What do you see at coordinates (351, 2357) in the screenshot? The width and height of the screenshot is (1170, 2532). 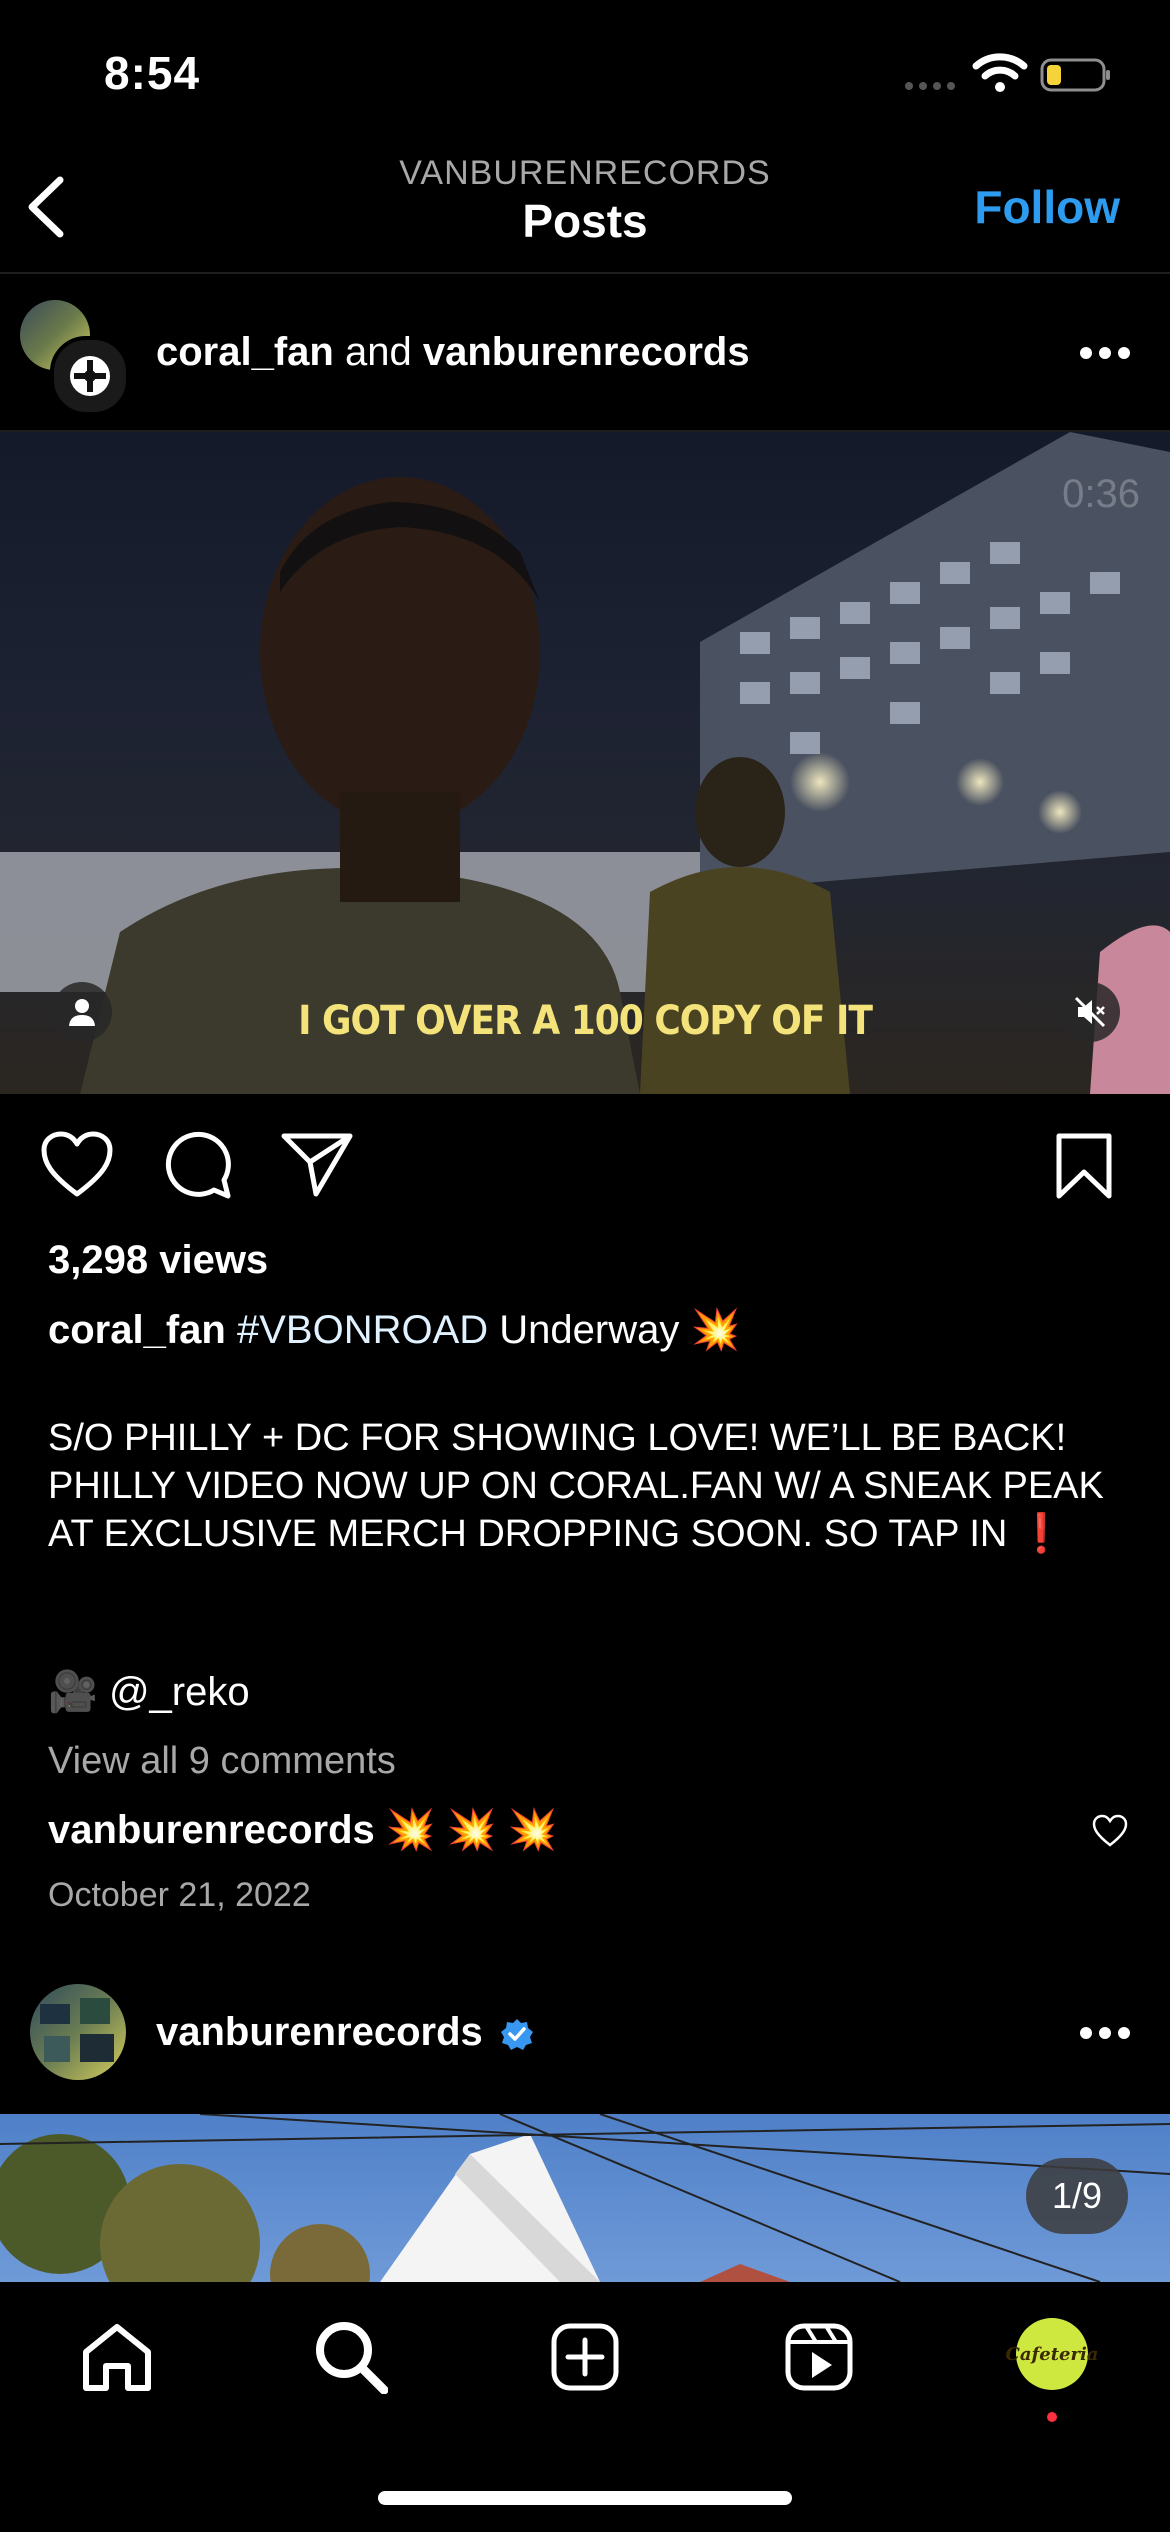 I see `search-icon` at bounding box center [351, 2357].